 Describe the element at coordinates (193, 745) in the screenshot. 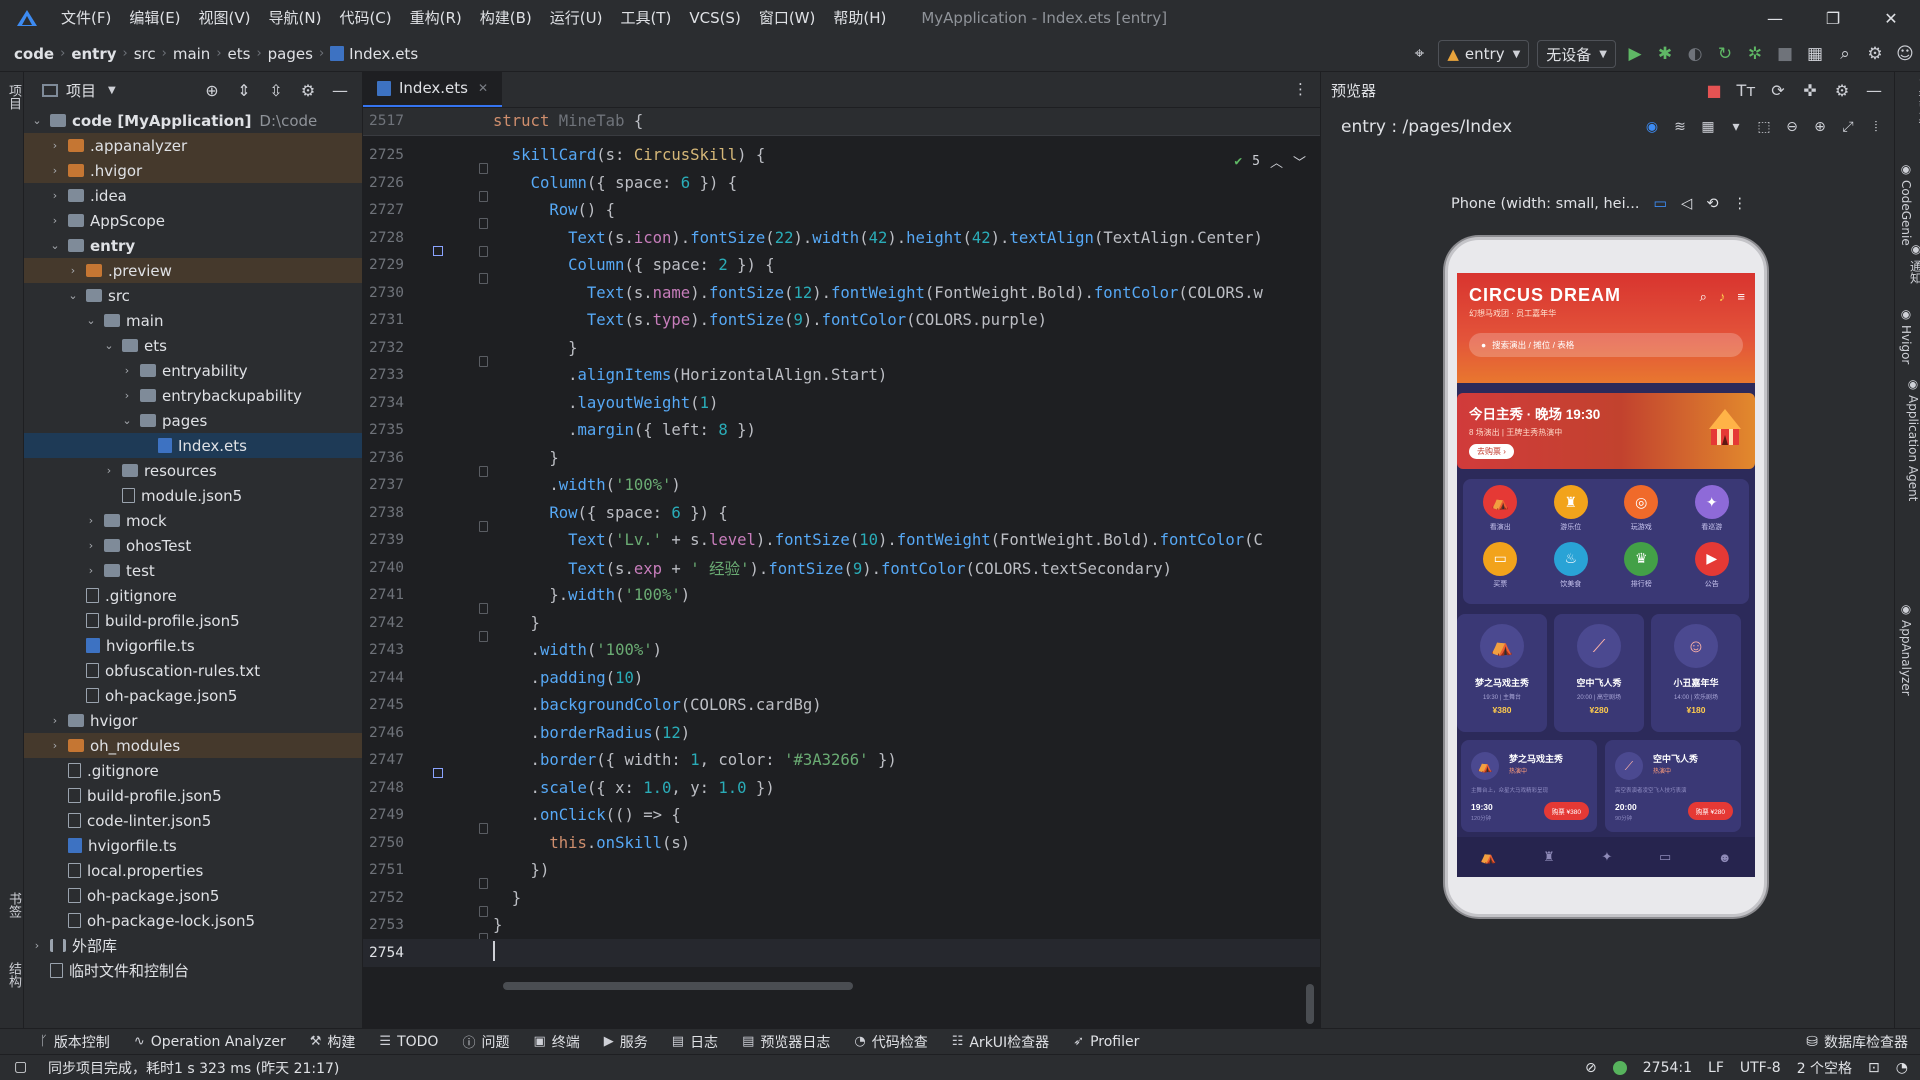

I see `tree-item: › oh_modules` at that location.